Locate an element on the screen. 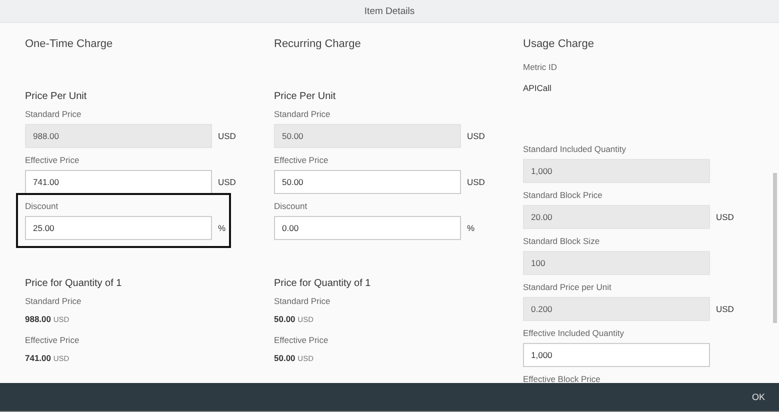 This screenshot has height=412, width=779. readonly-field: 50.00 is located at coordinates (367, 136).